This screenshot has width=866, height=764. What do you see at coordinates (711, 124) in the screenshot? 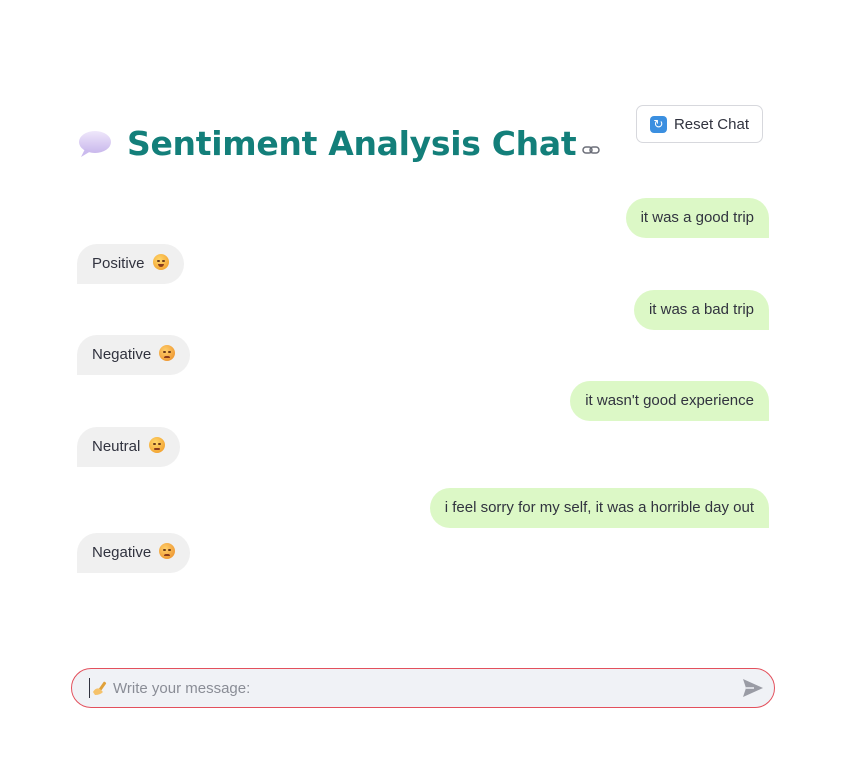
I see `reset-chat-label: Reset Chat` at bounding box center [711, 124].